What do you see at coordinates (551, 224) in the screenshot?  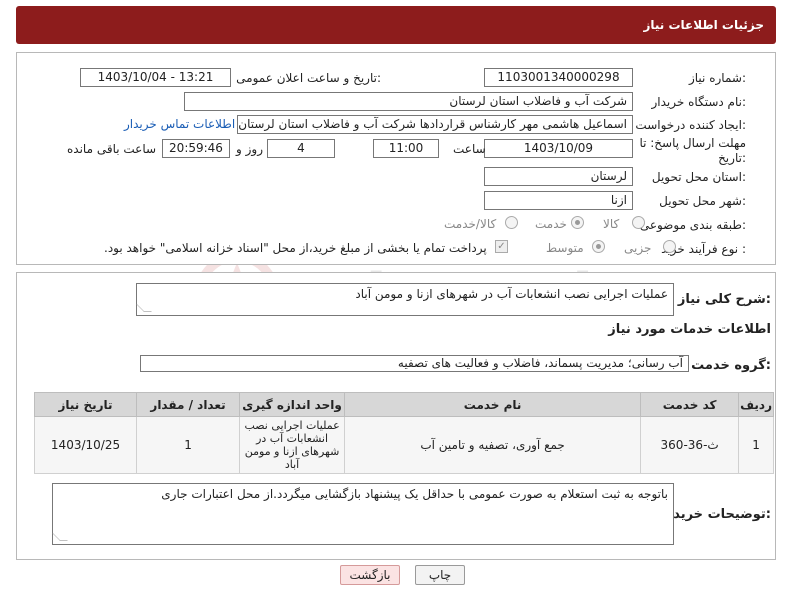 I see `category-service-label: خدمت` at bounding box center [551, 224].